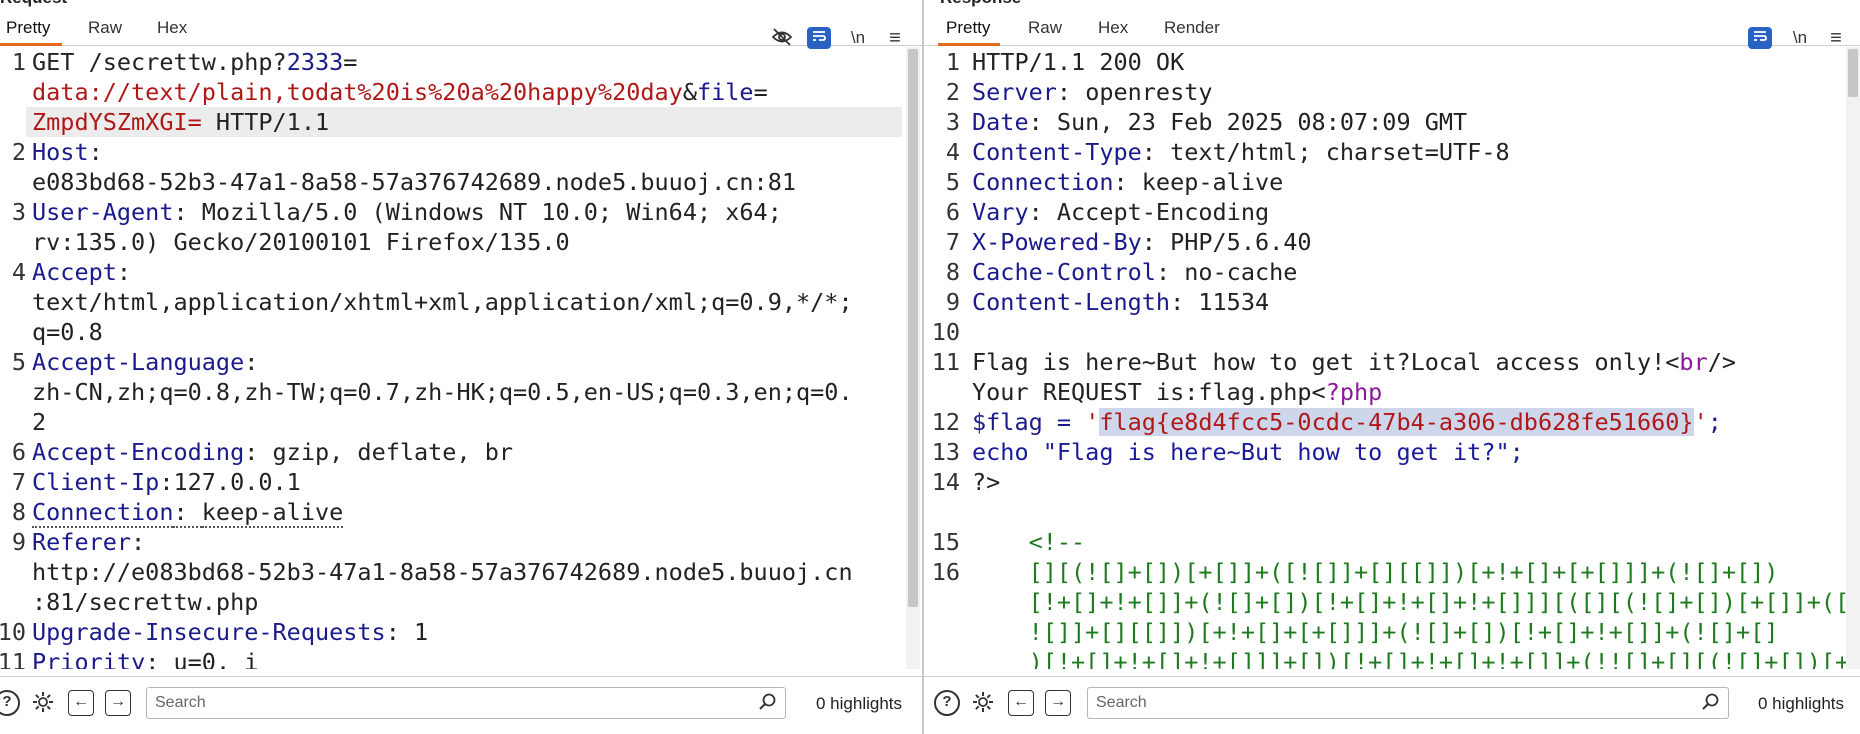 This screenshot has width=1860, height=734. Describe the element at coordinates (209, 632) in the screenshot. I see `header-key: Upgrade-Insecure-Requests` at that location.